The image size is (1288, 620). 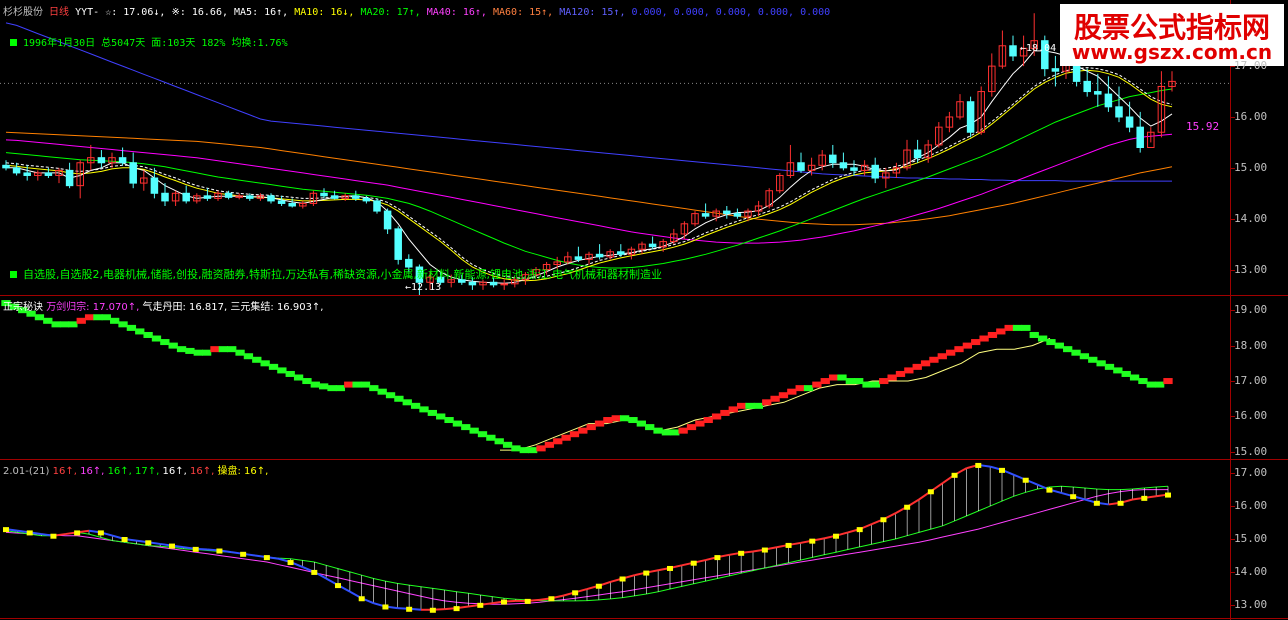 I want to click on main-tick-label: 16.00, so click(x=1251, y=116).